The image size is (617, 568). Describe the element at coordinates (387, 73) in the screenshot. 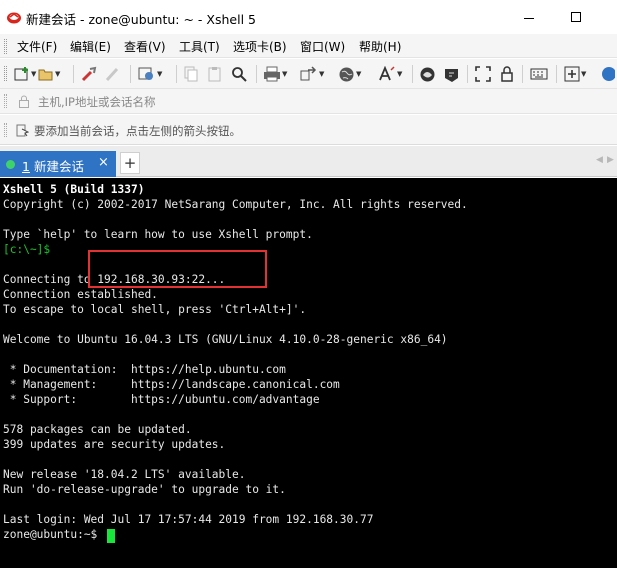

I see `font-icon` at that location.